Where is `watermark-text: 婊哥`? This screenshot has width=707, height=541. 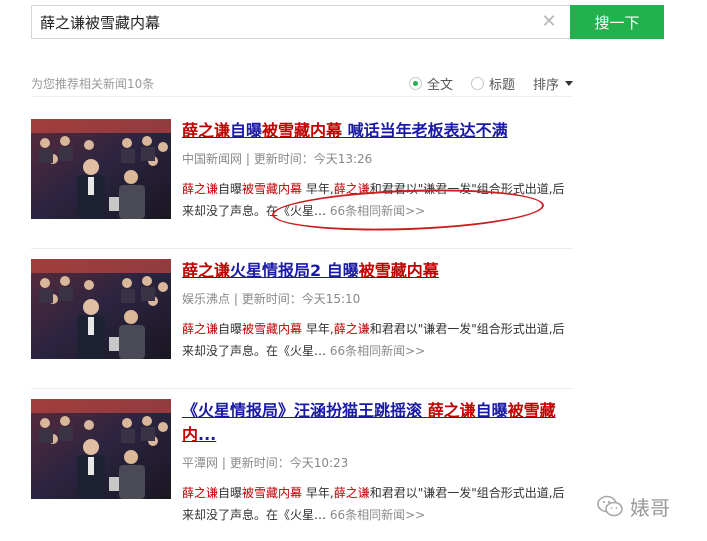
watermark-text: 婊哥 is located at coordinates (650, 507).